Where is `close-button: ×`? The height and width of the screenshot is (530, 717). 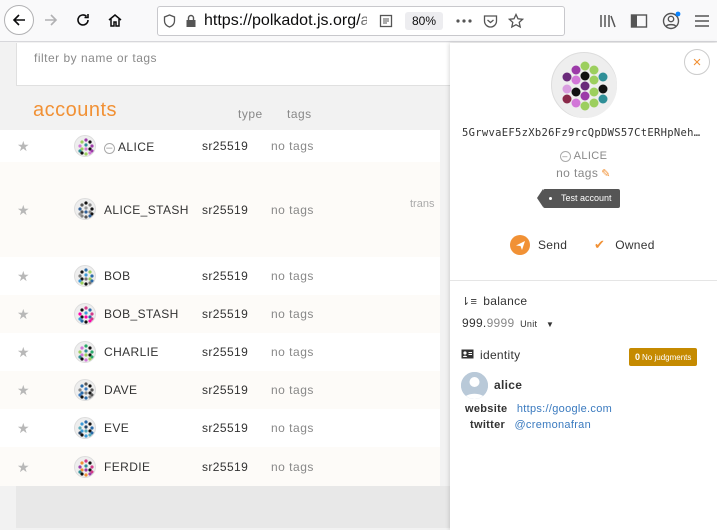
close-button: × is located at coordinates (697, 62).